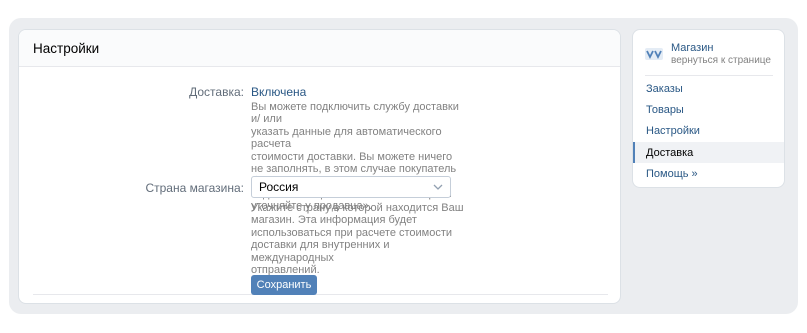 This screenshot has height=333, width=807. What do you see at coordinates (320, 294) in the screenshot?
I see `divider` at bounding box center [320, 294].